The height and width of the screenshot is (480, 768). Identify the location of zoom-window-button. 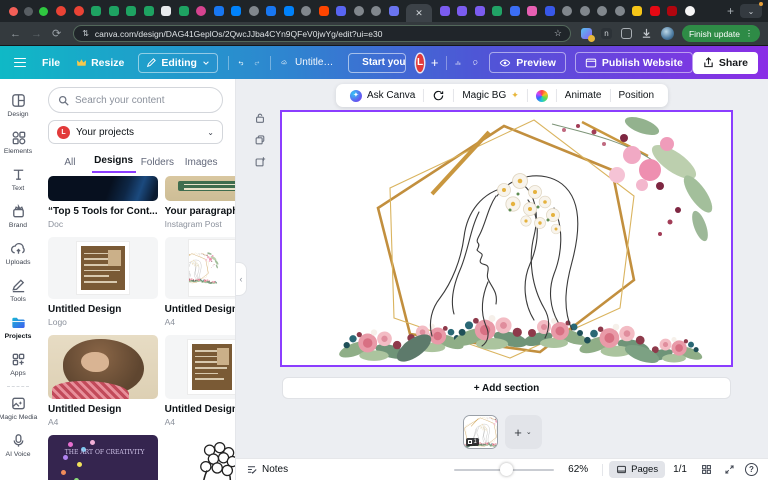
(43, 11).